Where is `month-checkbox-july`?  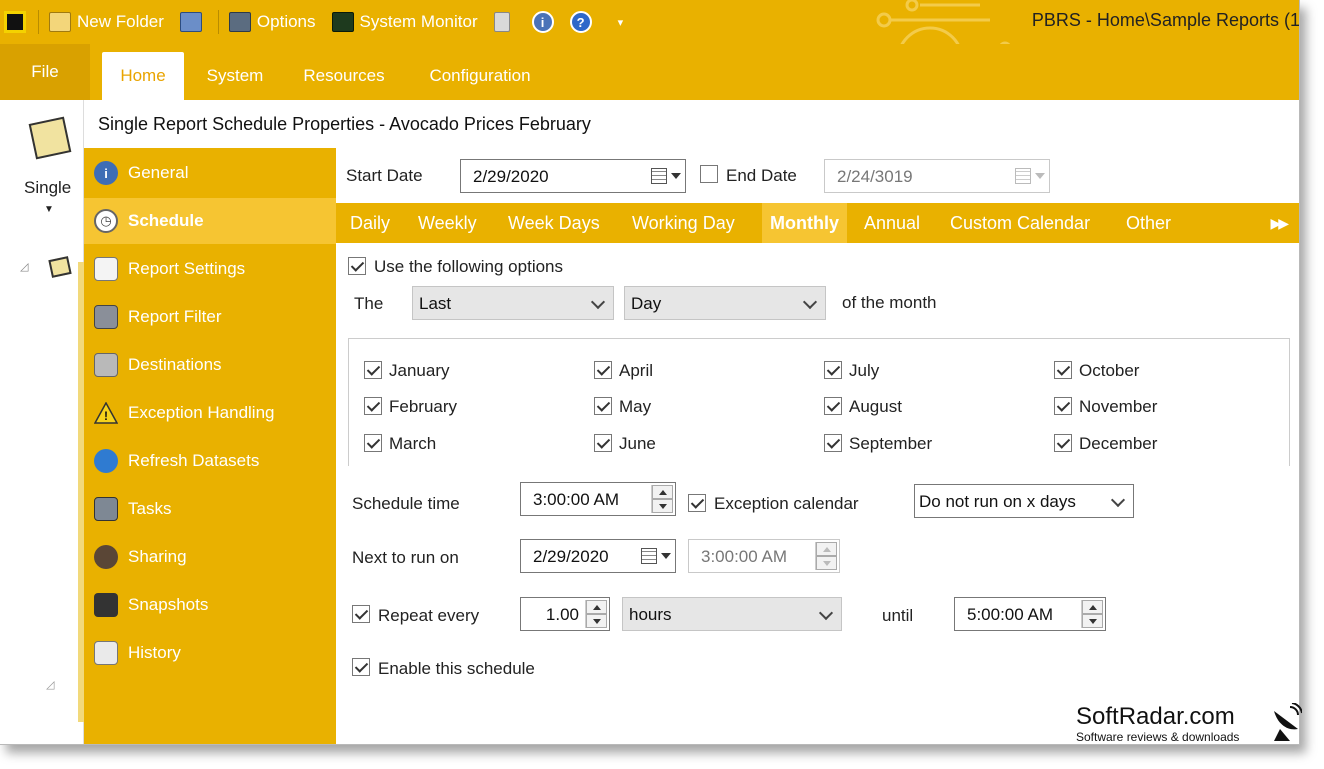 month-checkbox-july is located at coordinates (833, 370).